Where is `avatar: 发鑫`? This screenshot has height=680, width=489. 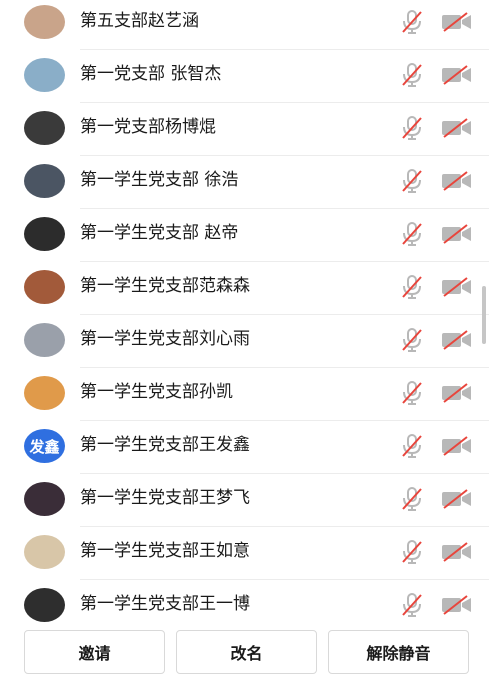
avatar: 发鑫 is located at coordinates (44, 446).